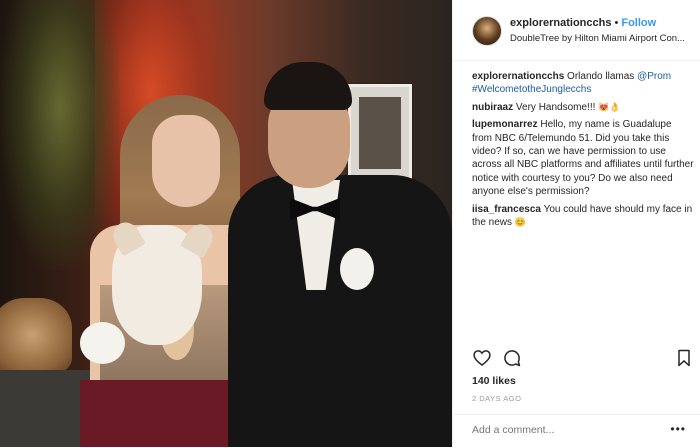  What do you see at coordinates (555, 107) in the screenshot?
I see `comment-text: Very Handsome!!!` at bounding box center [555, 107].